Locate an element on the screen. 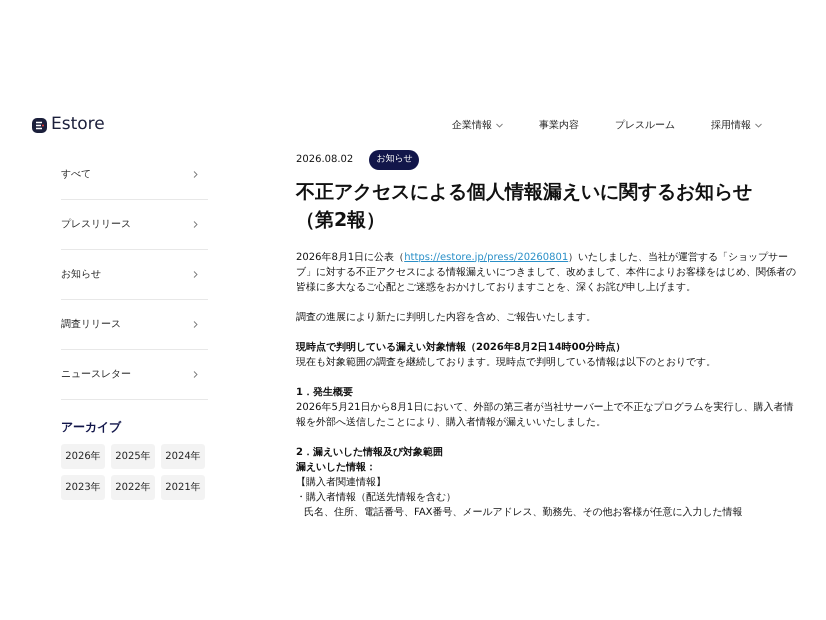 This screenshot has width=826, height=620. category-link: ニュースレター is located at coordinates (134, 375).